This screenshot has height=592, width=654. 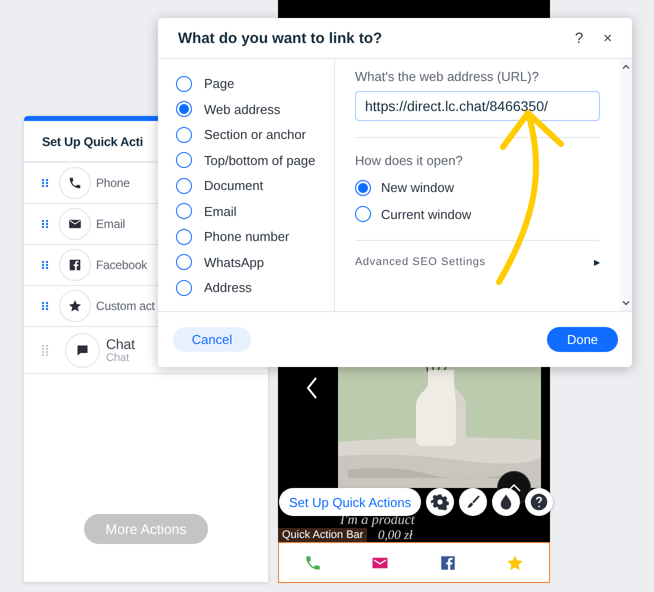 I want to click on section-label: Quick Action Bar, so click(x=323, y=535).